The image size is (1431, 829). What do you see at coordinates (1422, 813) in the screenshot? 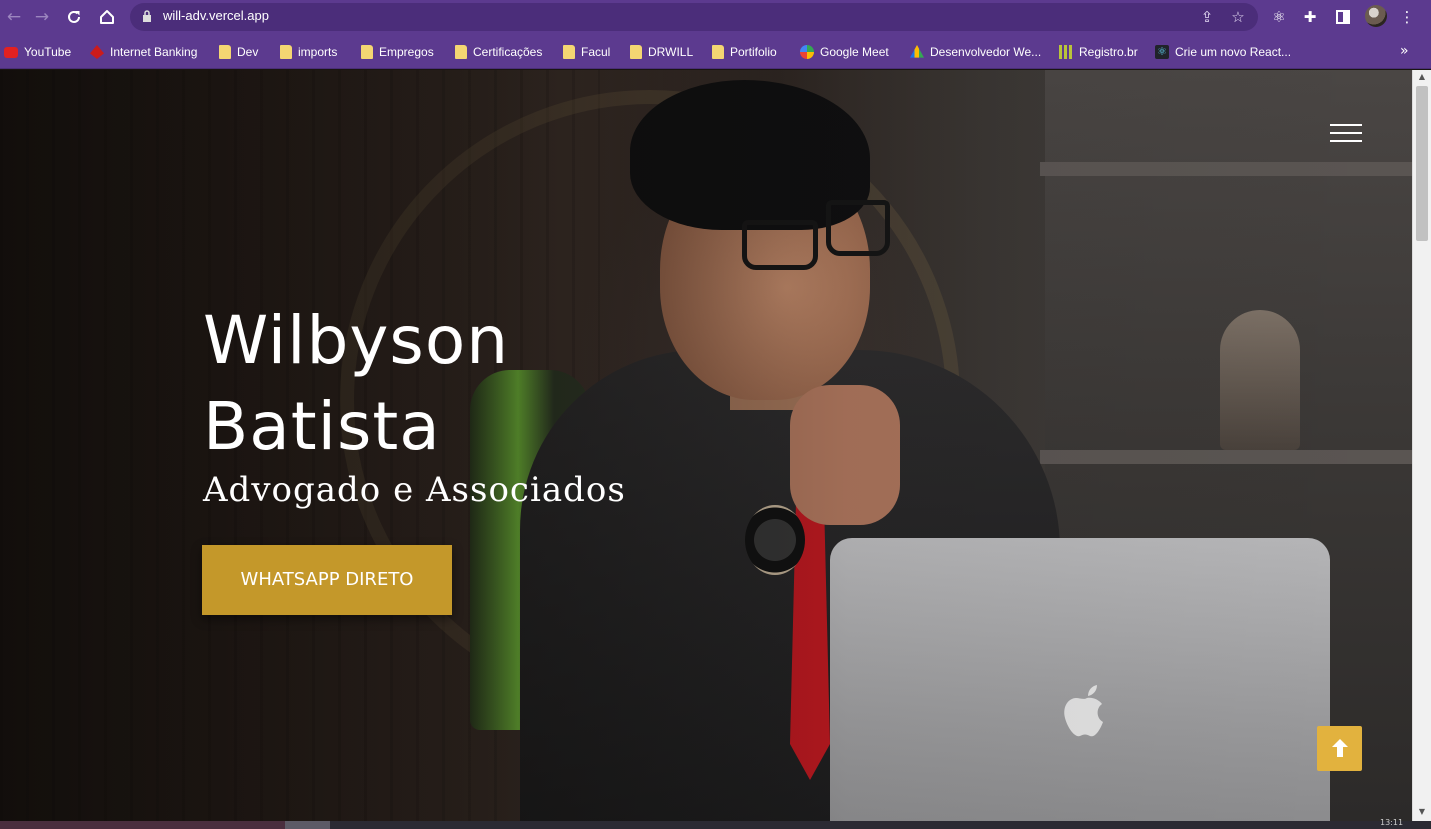
I see `scroll-down-arrow-icon: ▼` at bounding box center [1422, 813].